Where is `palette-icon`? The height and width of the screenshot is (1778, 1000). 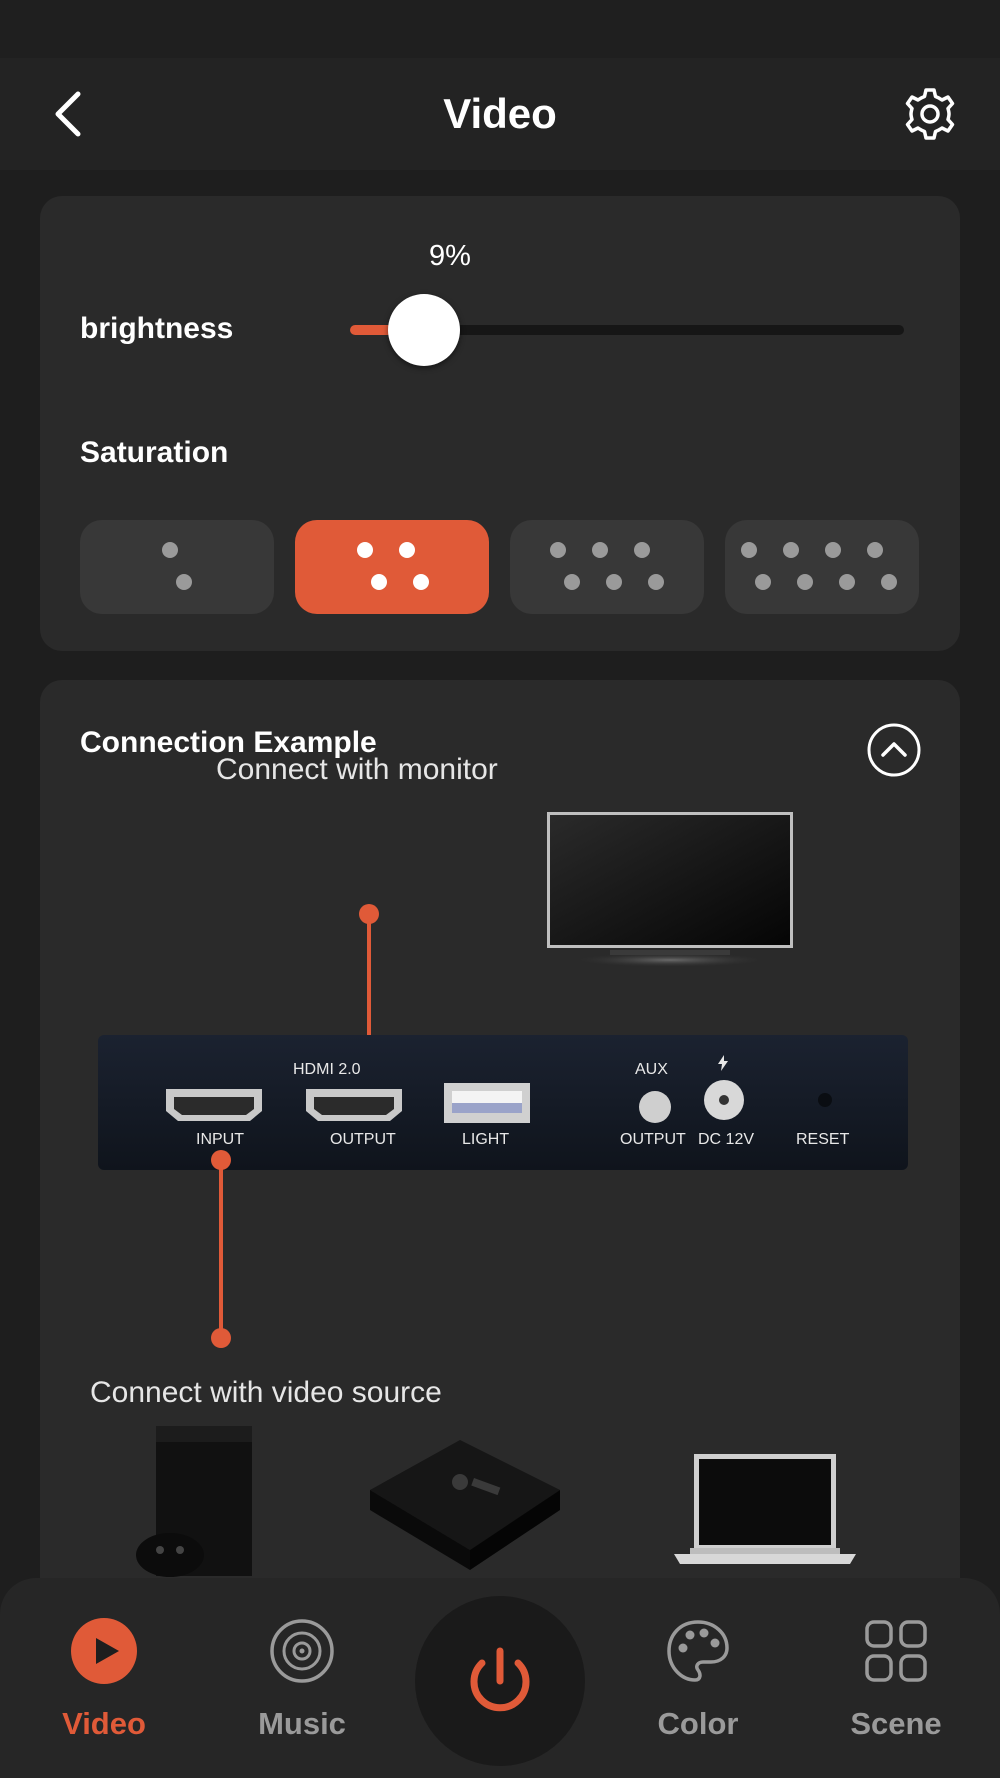
palette-icon is located at coordinates (698, 1651).